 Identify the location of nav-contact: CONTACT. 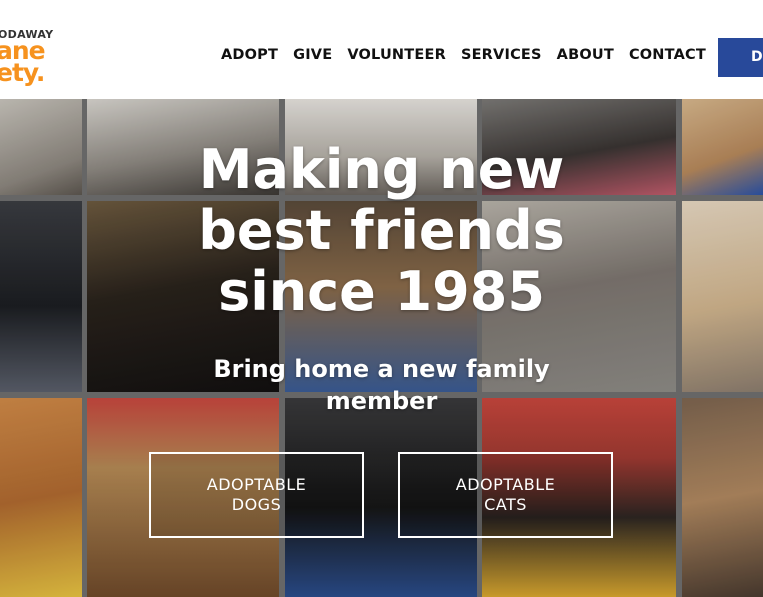
(667, 55).